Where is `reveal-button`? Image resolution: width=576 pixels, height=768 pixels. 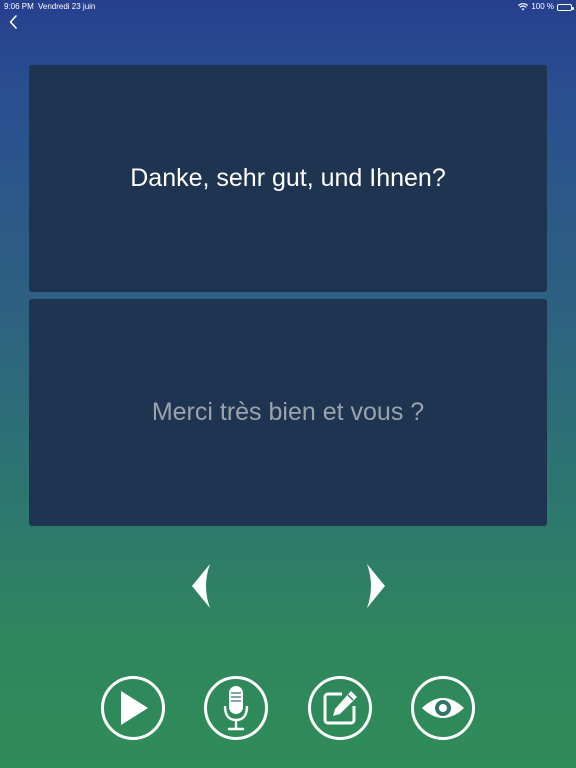 reveal-button is located at coordinates (443, 708).